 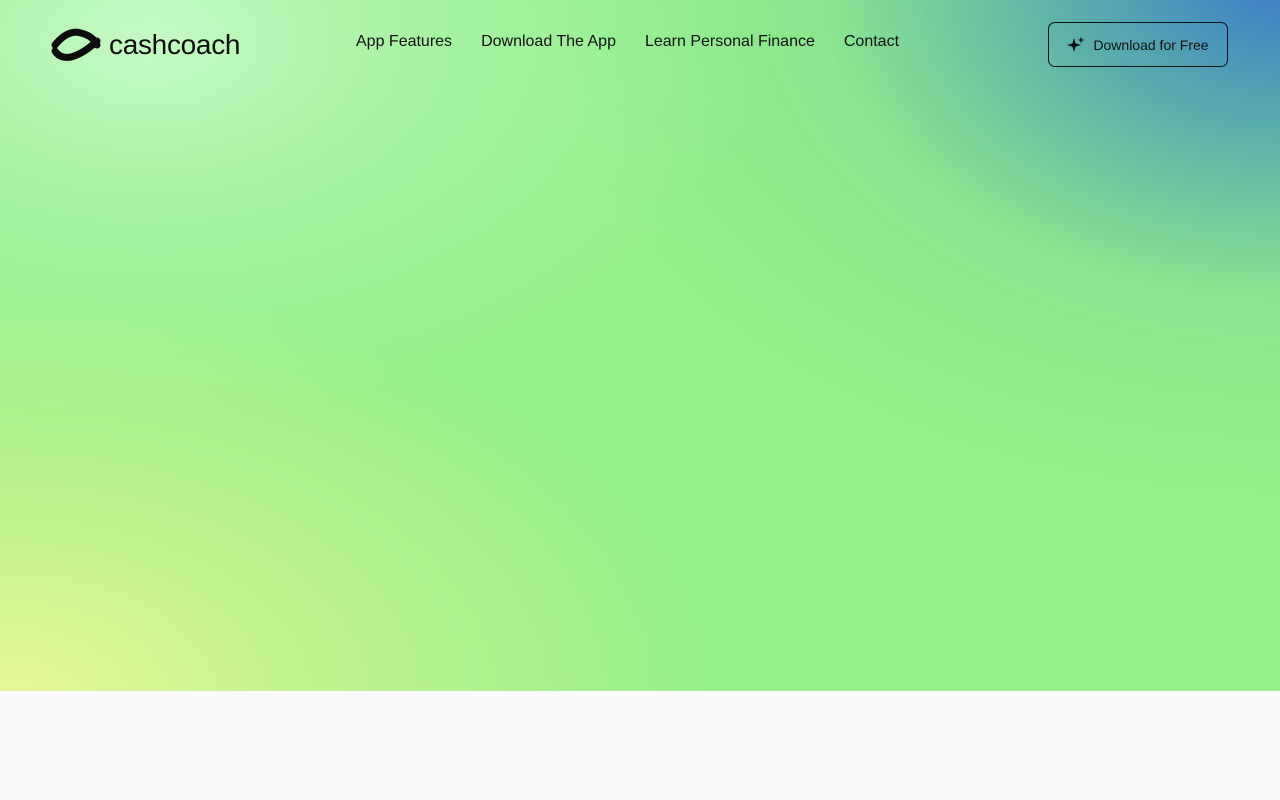 I want to click on download-for-free-button: Download for Free, so click(x=1138, y=44).